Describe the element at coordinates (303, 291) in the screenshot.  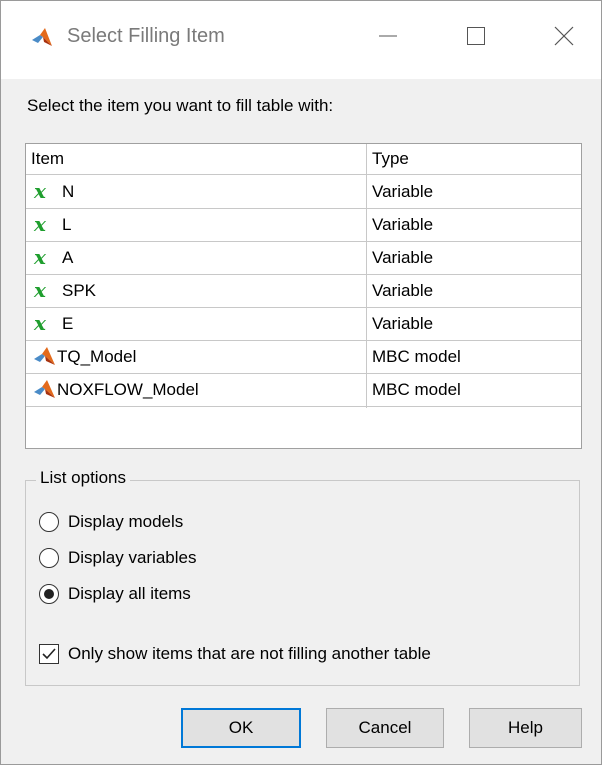
I see `table-row: x SPK Variable` at that location.